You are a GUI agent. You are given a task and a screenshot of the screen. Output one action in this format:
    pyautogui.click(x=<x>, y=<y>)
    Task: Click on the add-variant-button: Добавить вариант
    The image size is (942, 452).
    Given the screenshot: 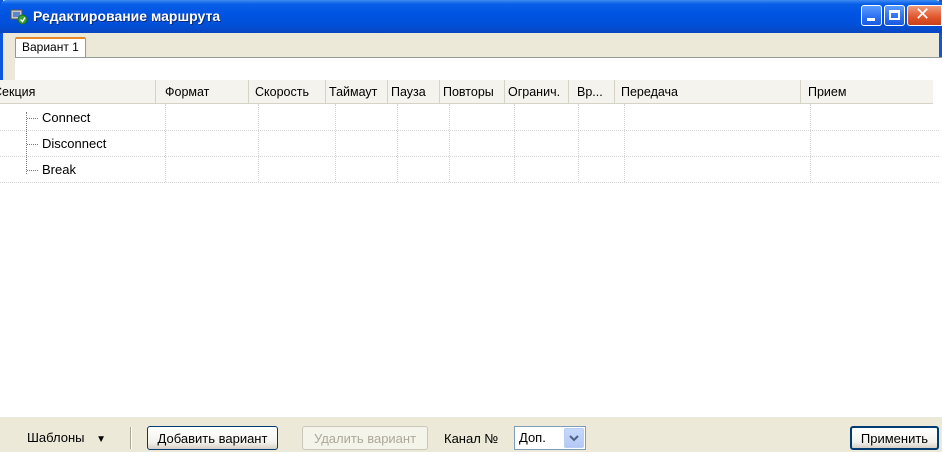 What is the action you would take?
    pyautogui.click(x=212, y=438)
    